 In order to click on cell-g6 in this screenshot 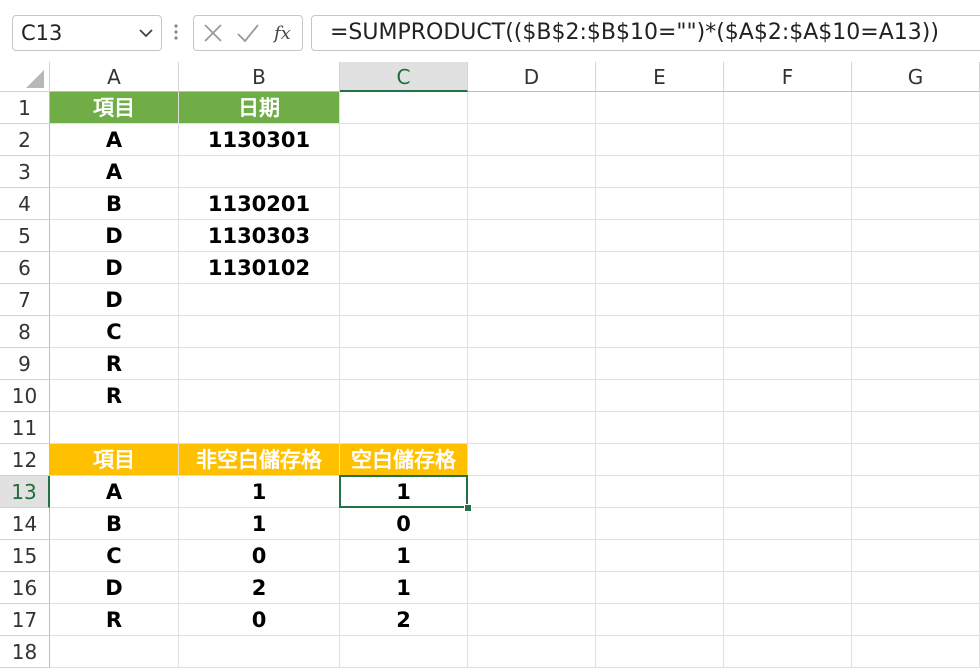, I will do `click(916, 268)`.